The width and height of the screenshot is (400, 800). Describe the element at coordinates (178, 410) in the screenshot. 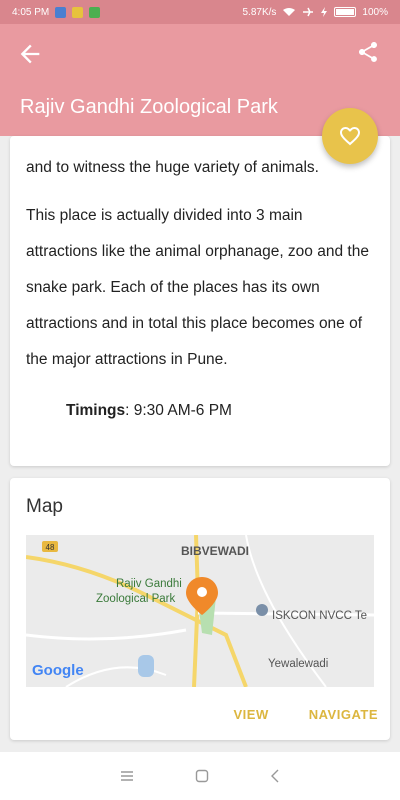

I see `timings-value: : 9:30 AM-6 PM` at that location.